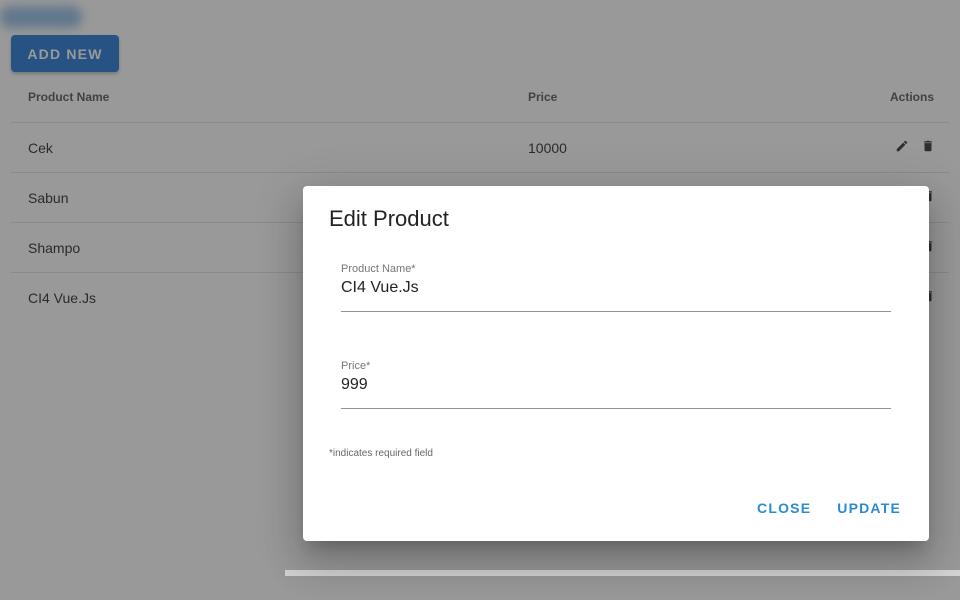  I want to click on price-field: Price*, so click(616, 384).